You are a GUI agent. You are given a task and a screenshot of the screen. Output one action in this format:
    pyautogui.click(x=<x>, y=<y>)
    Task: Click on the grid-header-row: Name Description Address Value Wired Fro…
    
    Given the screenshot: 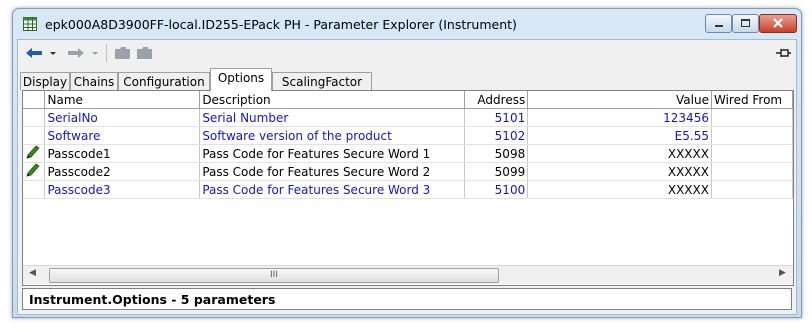 What is the action you would take?
    pyautogui.click(x=408, y=100)
    